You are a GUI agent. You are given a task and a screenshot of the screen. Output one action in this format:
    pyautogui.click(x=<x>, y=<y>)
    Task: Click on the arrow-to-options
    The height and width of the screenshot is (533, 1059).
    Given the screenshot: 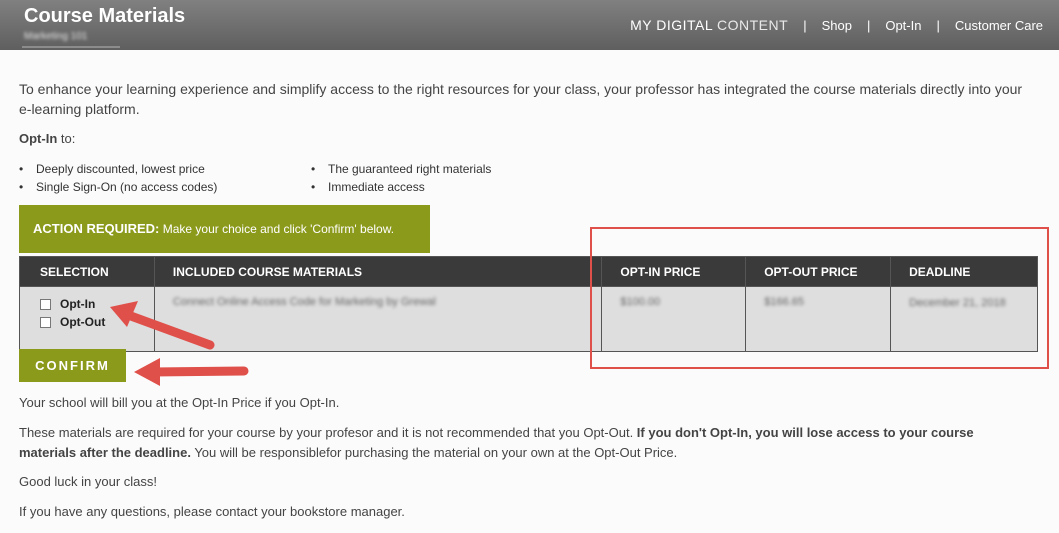 What is the action you would take?
    pyautogui.click(x=162, y=325)
    